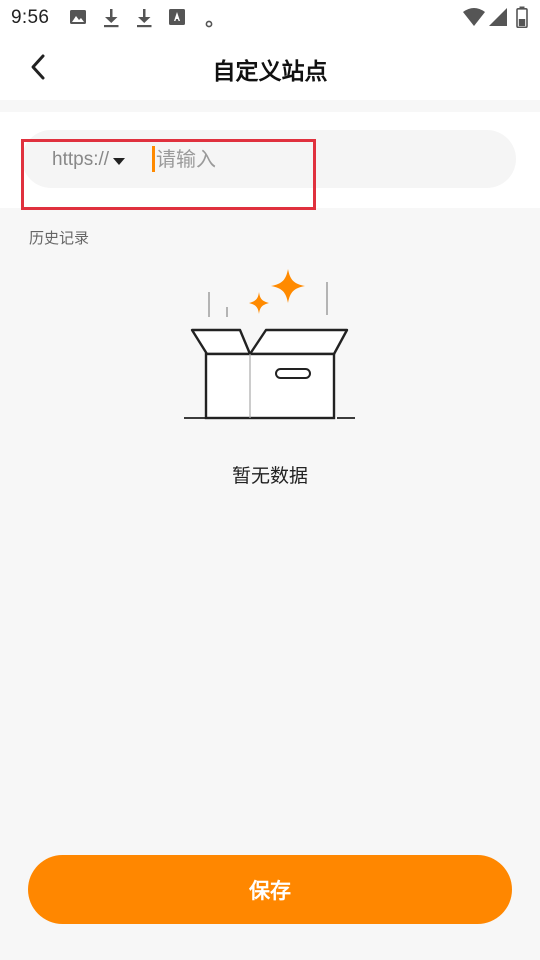 The image size is (540, 960). Describe the element at coordinates (59, 238) in the screenshot. I see `history-label: 历史记录` at that location.